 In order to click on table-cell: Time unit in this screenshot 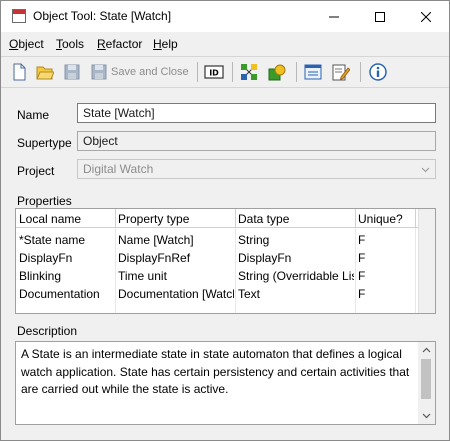, I will do `click(142, 276)`.